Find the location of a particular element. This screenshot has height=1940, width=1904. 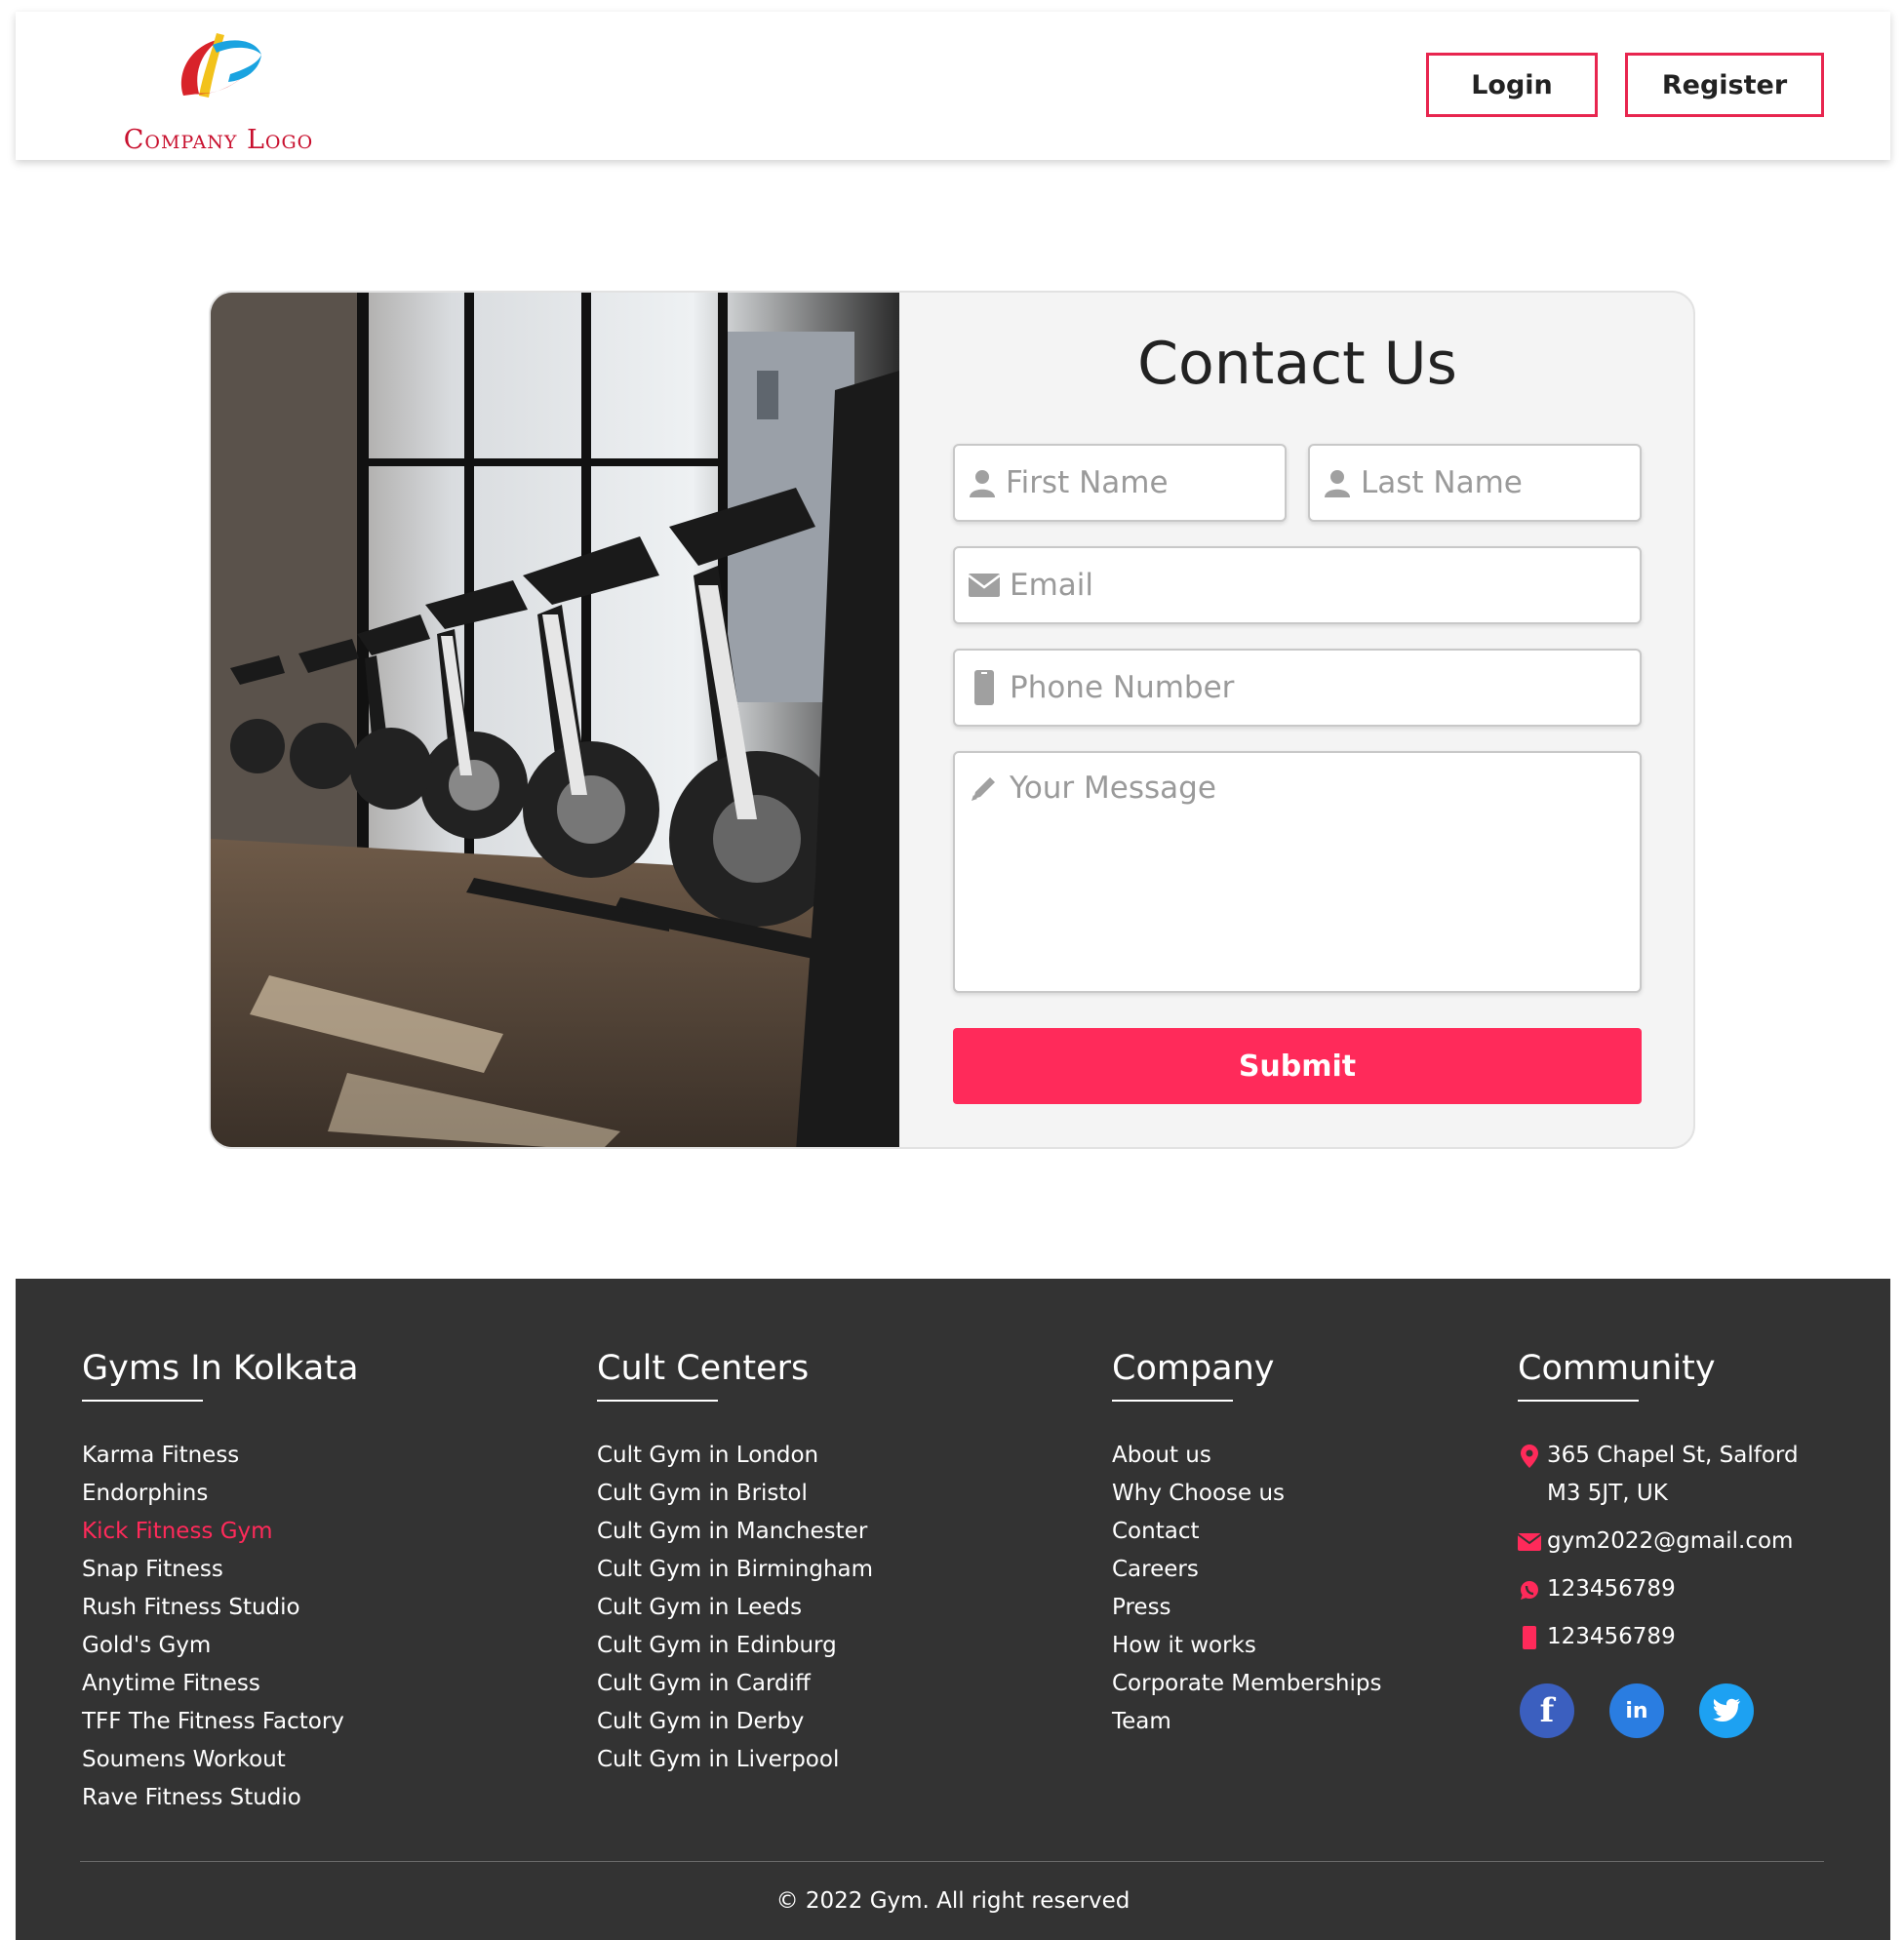

social-links: f in is located at coordinates (1659, 1710).